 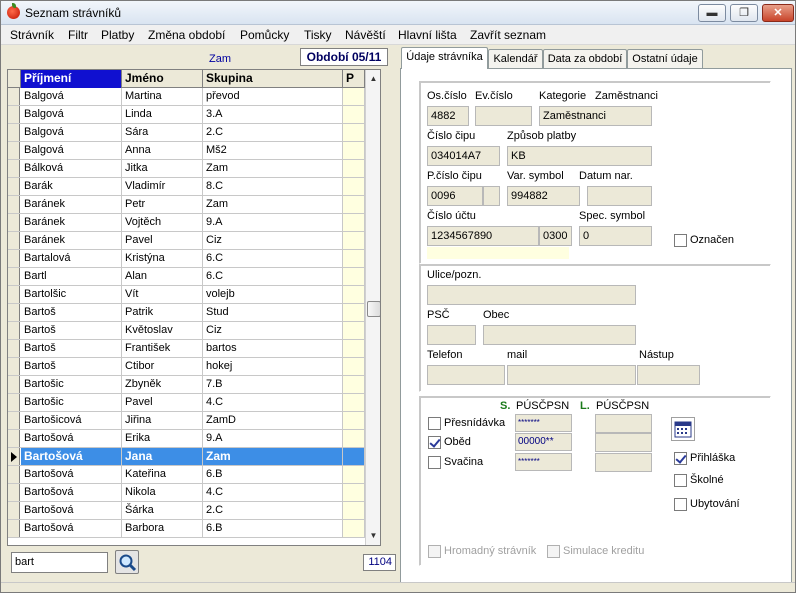 What do you see at coordinates (186, 403) in the screenshot?
I see `table-row: Bartošic Pavel 4.C` at bounding box center [186, 403].